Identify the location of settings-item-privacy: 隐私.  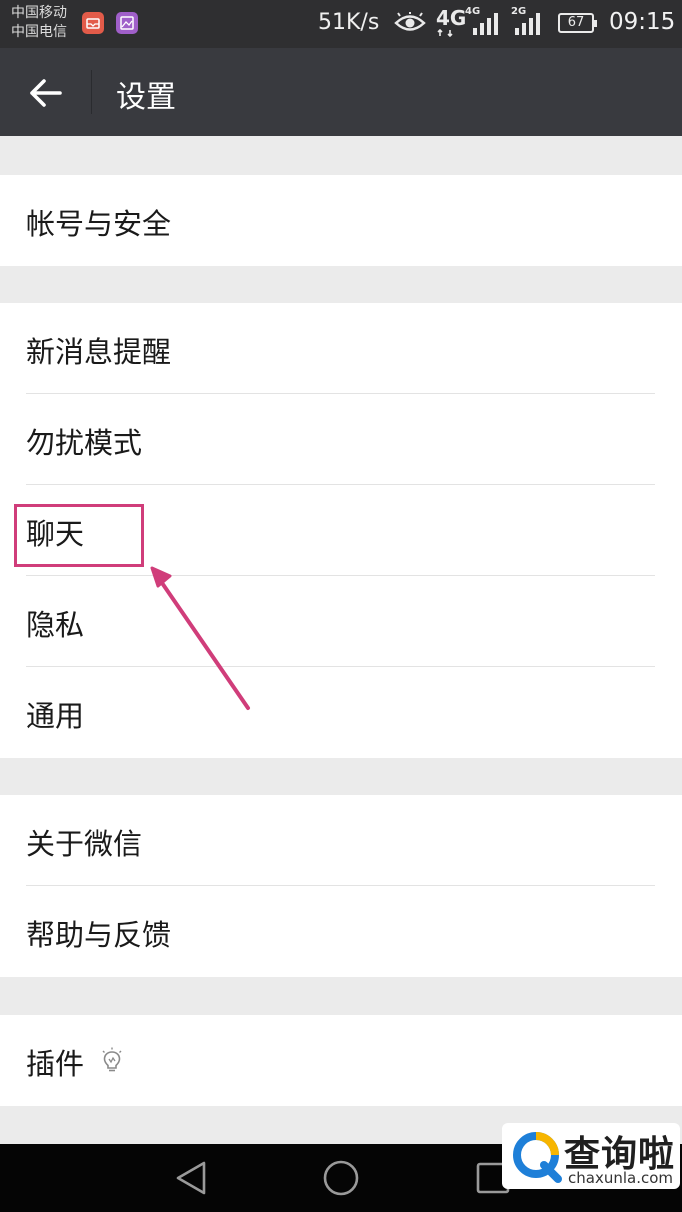
(341, 621).